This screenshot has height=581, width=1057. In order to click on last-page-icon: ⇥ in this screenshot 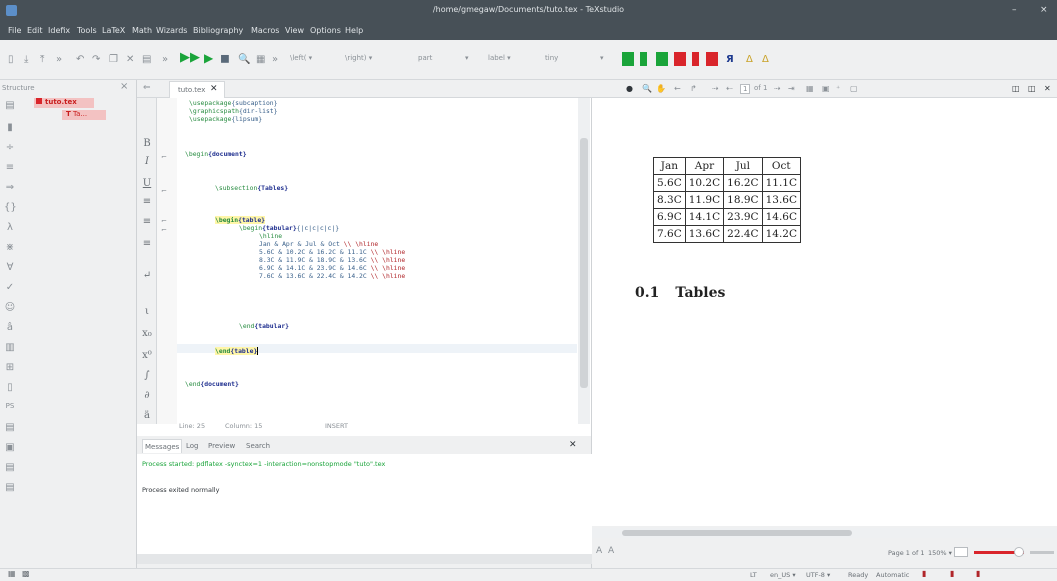, I will do `click(791, 88)`.